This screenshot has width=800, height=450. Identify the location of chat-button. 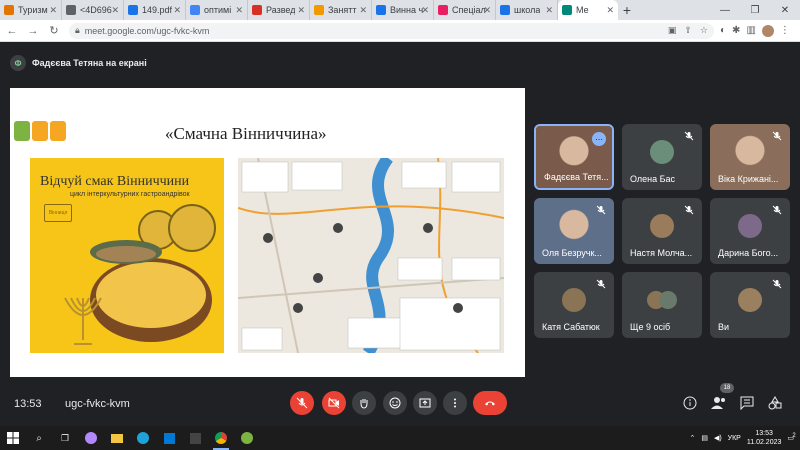
(747, 403).